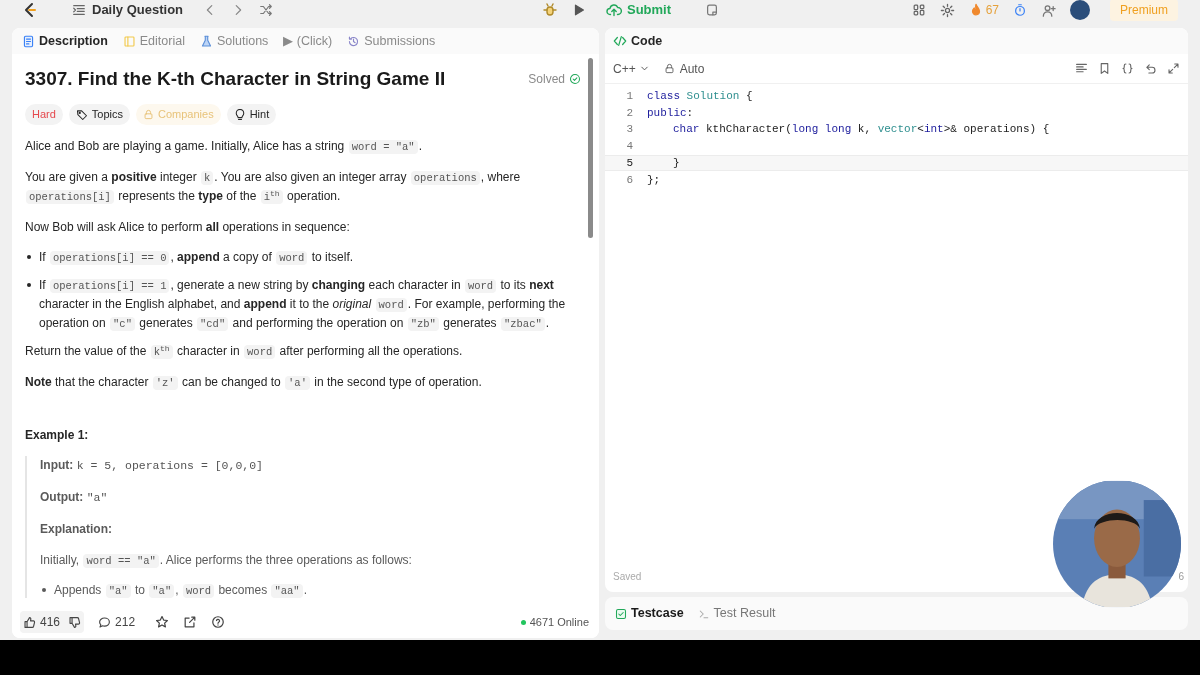 The image size is (1200, 675). I want to click on note-icon, so click(712, 10).